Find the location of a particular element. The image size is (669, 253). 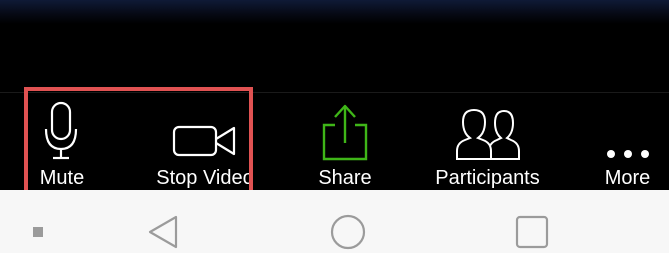

mute-button: Mute is located at coordinates (62, 142).